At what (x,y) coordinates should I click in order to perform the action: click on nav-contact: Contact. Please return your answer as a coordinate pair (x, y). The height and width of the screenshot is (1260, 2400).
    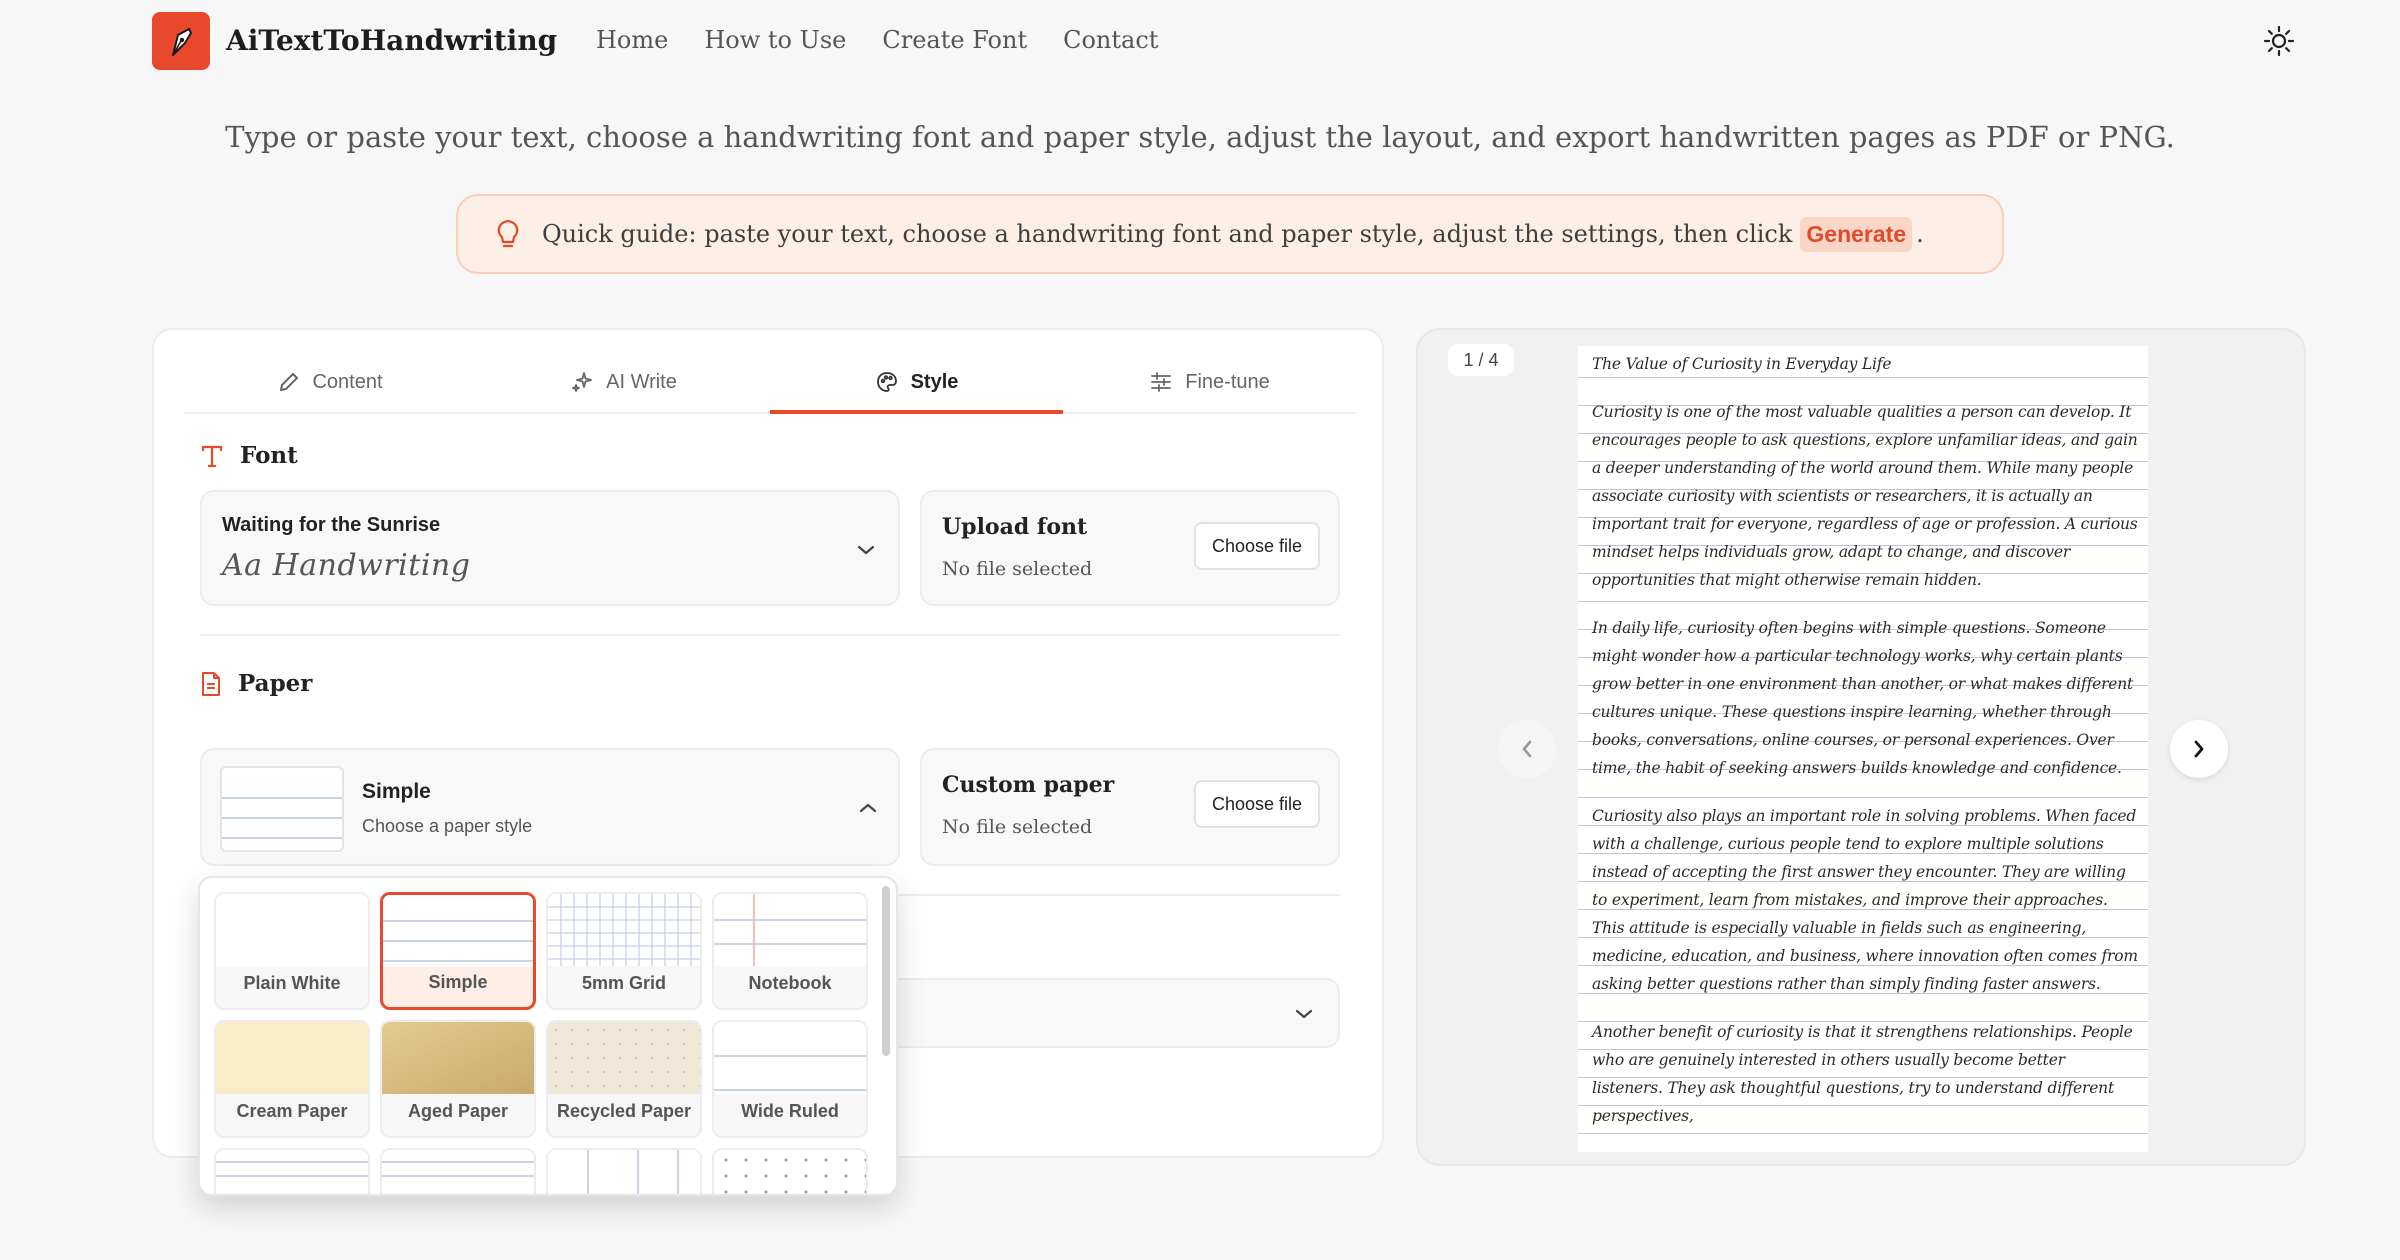
    Looking at the image, I should click on (1110, 40).